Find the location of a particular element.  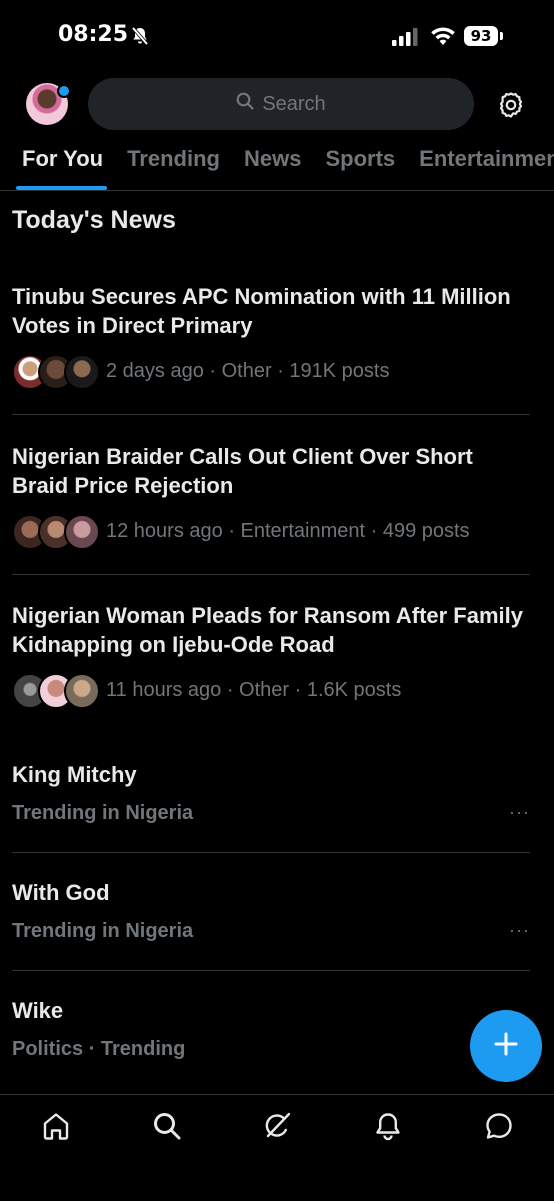

battery-indicator: 93 is located at coordinates (481, 36).